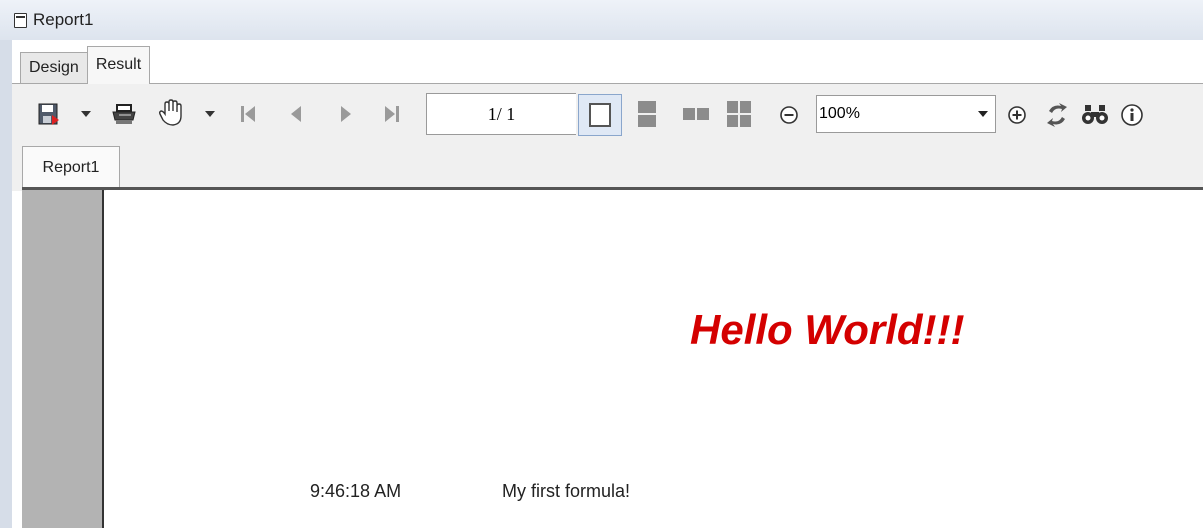 Image resolution: width=1203 pixels, height=528 pixels. I want to click on page-gutter, so click(63, 359).